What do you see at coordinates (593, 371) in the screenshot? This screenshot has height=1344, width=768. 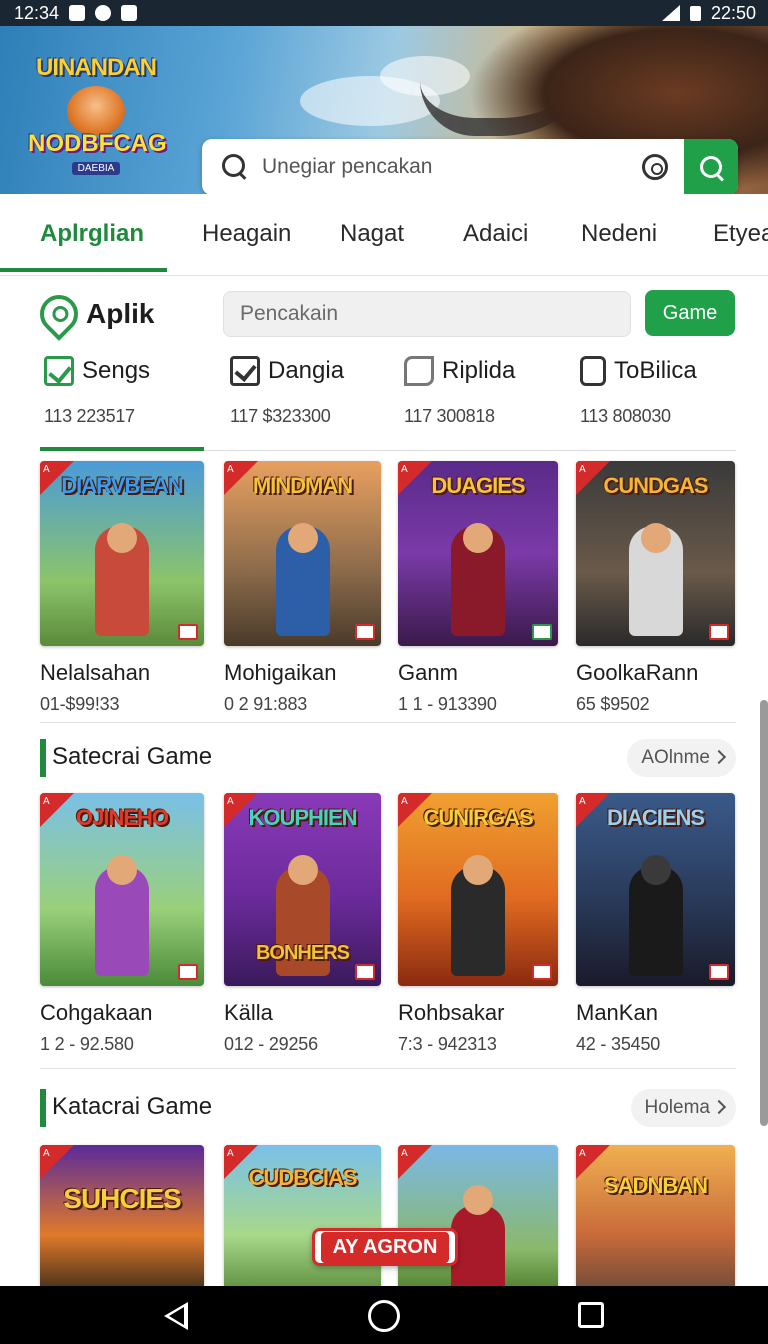 I see `phone-icon` at bounding box center [593, 371].